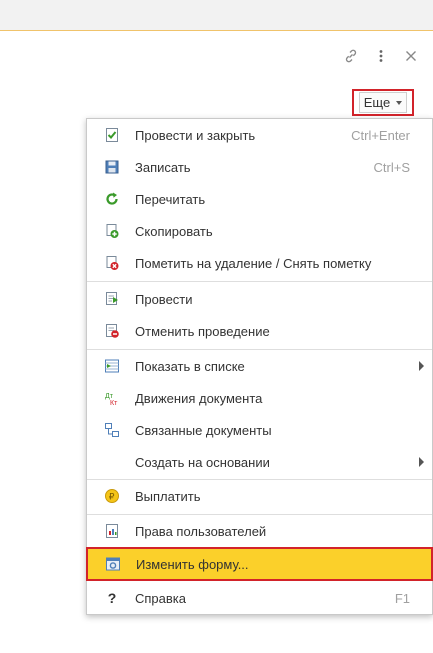 The image size is (433, 653). Describe the element at coordinates (112, 167) in the screenshot. I see `save-icon` at that location.